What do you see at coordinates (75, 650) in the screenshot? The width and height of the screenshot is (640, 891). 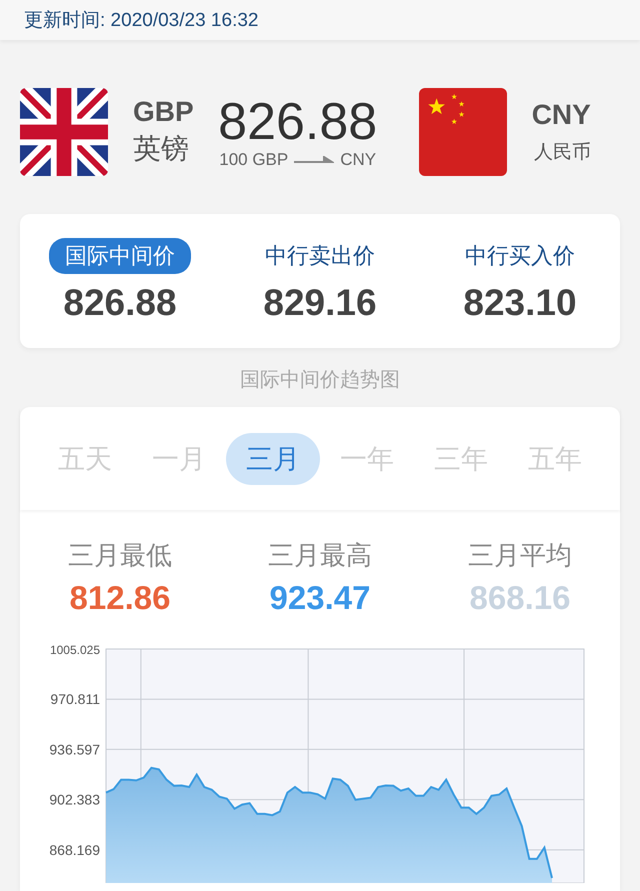 I see `axis-label: 1005.025` at bounding box center [75, 650].